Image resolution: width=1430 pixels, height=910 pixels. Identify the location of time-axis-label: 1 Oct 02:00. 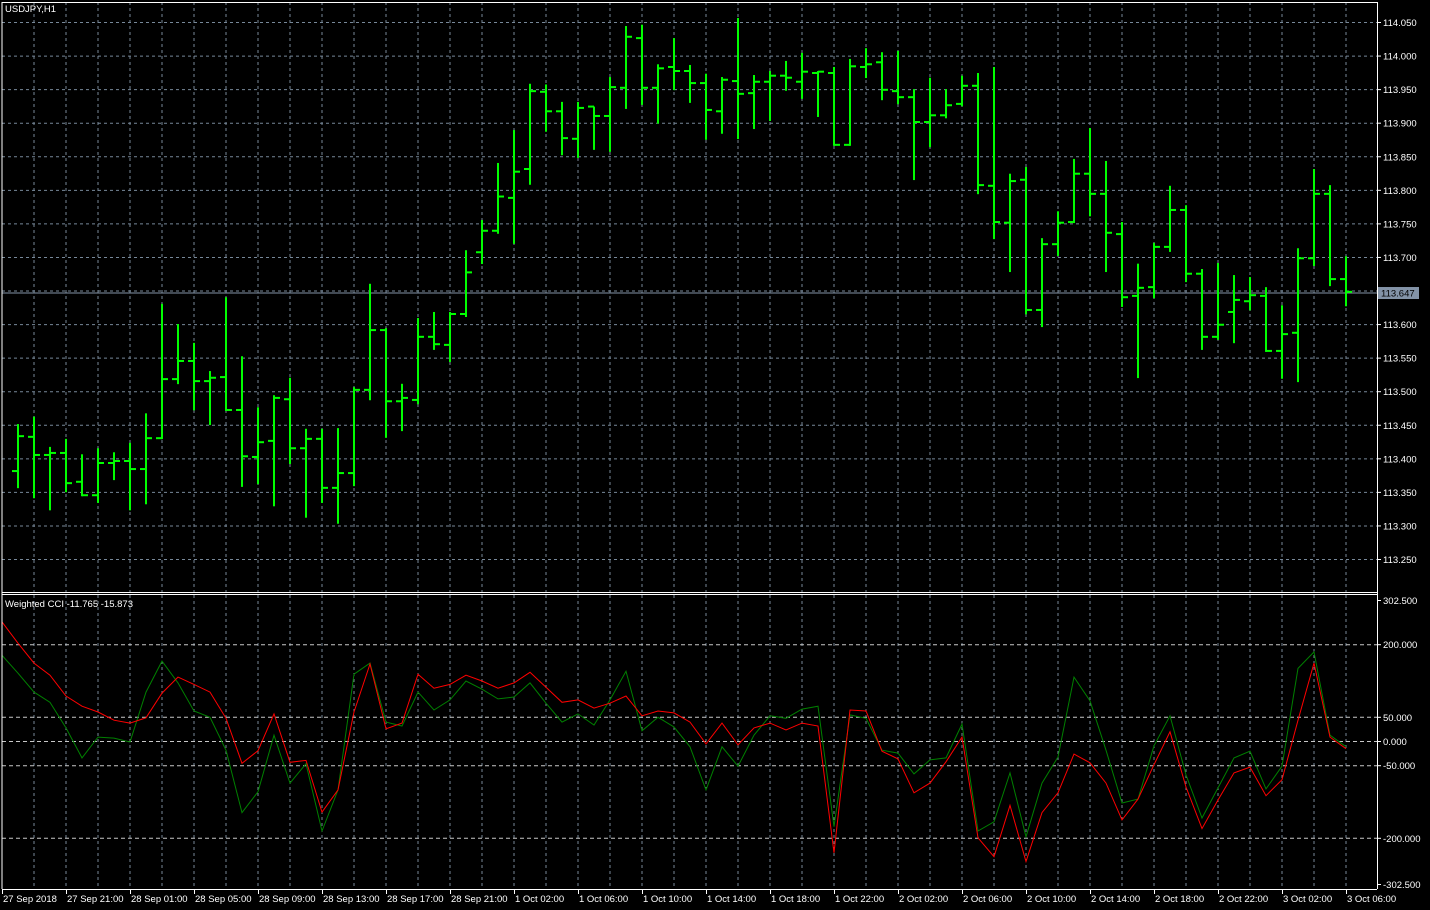
(539, 899).